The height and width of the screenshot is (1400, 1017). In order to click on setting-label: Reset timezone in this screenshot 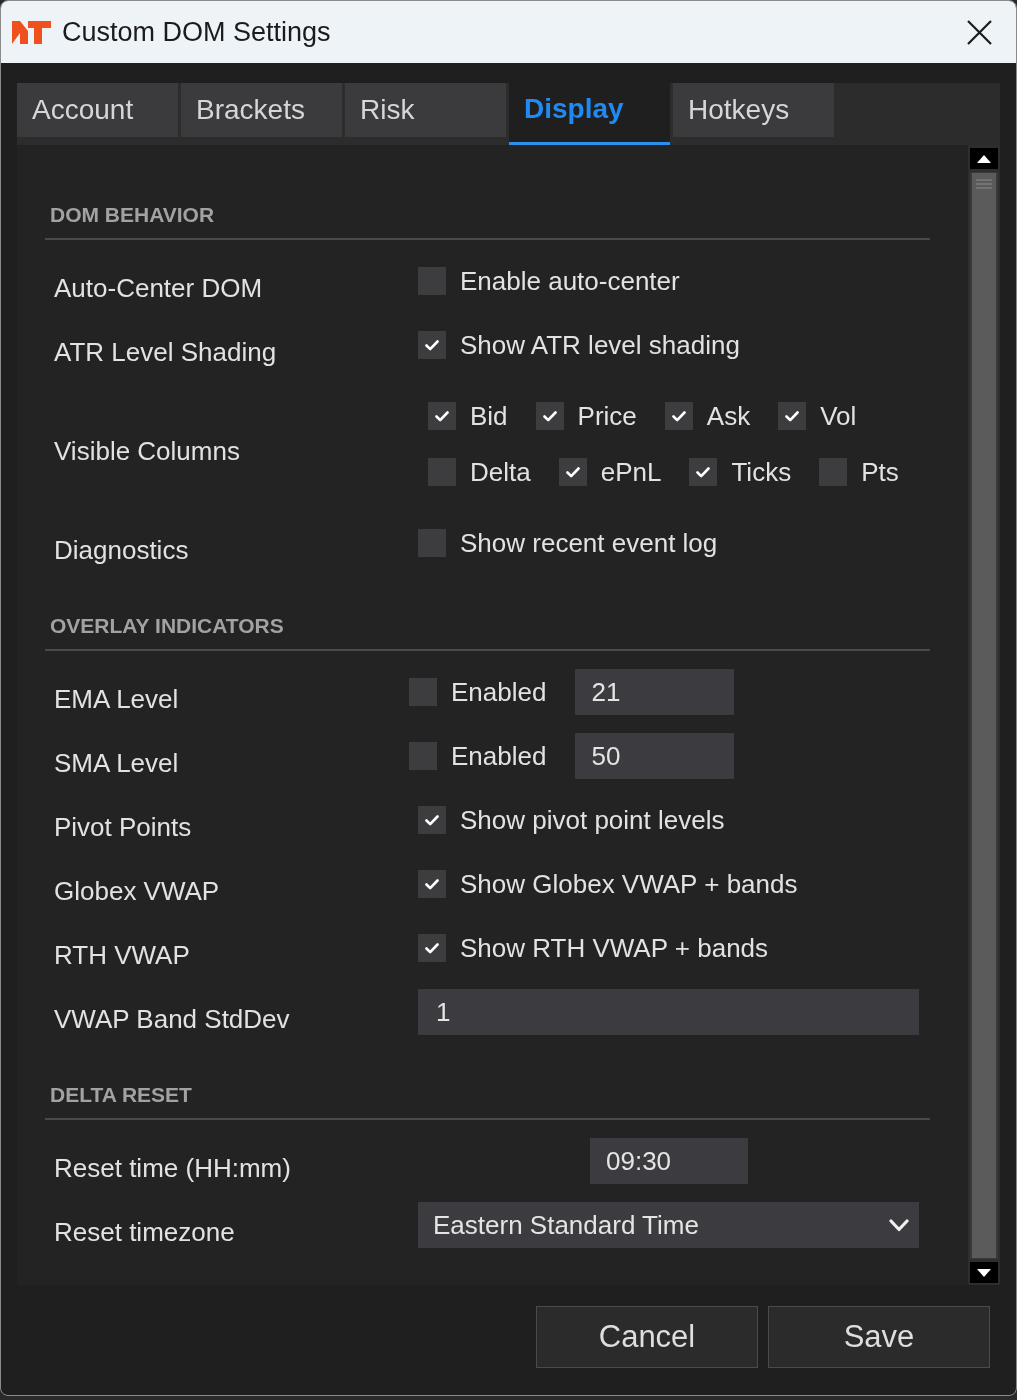, I will do `click(144, 1232)`.